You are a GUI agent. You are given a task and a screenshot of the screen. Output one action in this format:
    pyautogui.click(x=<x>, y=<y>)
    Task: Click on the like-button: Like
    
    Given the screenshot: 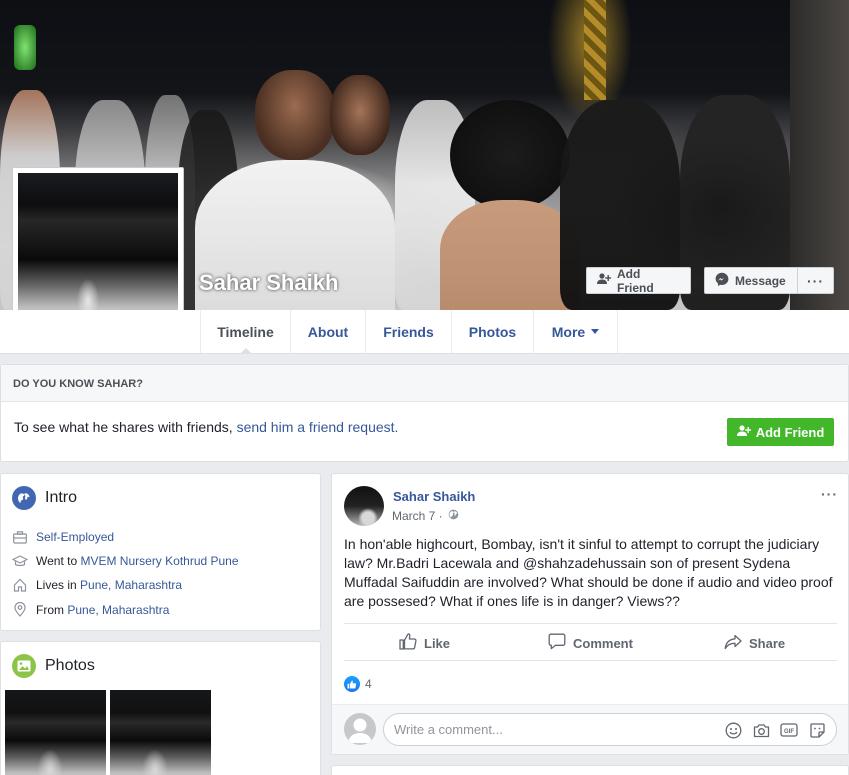 What is the action you would take?
    pyautogui.click(x=424, y=643)
    